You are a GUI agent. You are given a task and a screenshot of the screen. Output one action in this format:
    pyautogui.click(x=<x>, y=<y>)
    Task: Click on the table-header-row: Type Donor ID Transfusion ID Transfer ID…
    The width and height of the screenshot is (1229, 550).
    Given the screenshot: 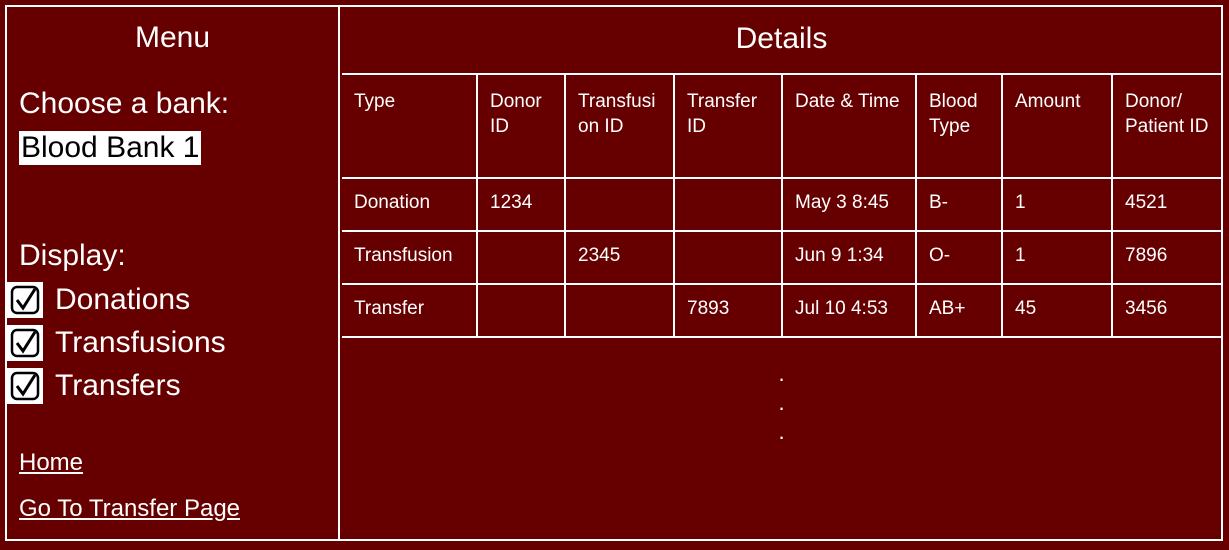 What is the action you would take?
    pyautogui.click(x=781, y=127)
    